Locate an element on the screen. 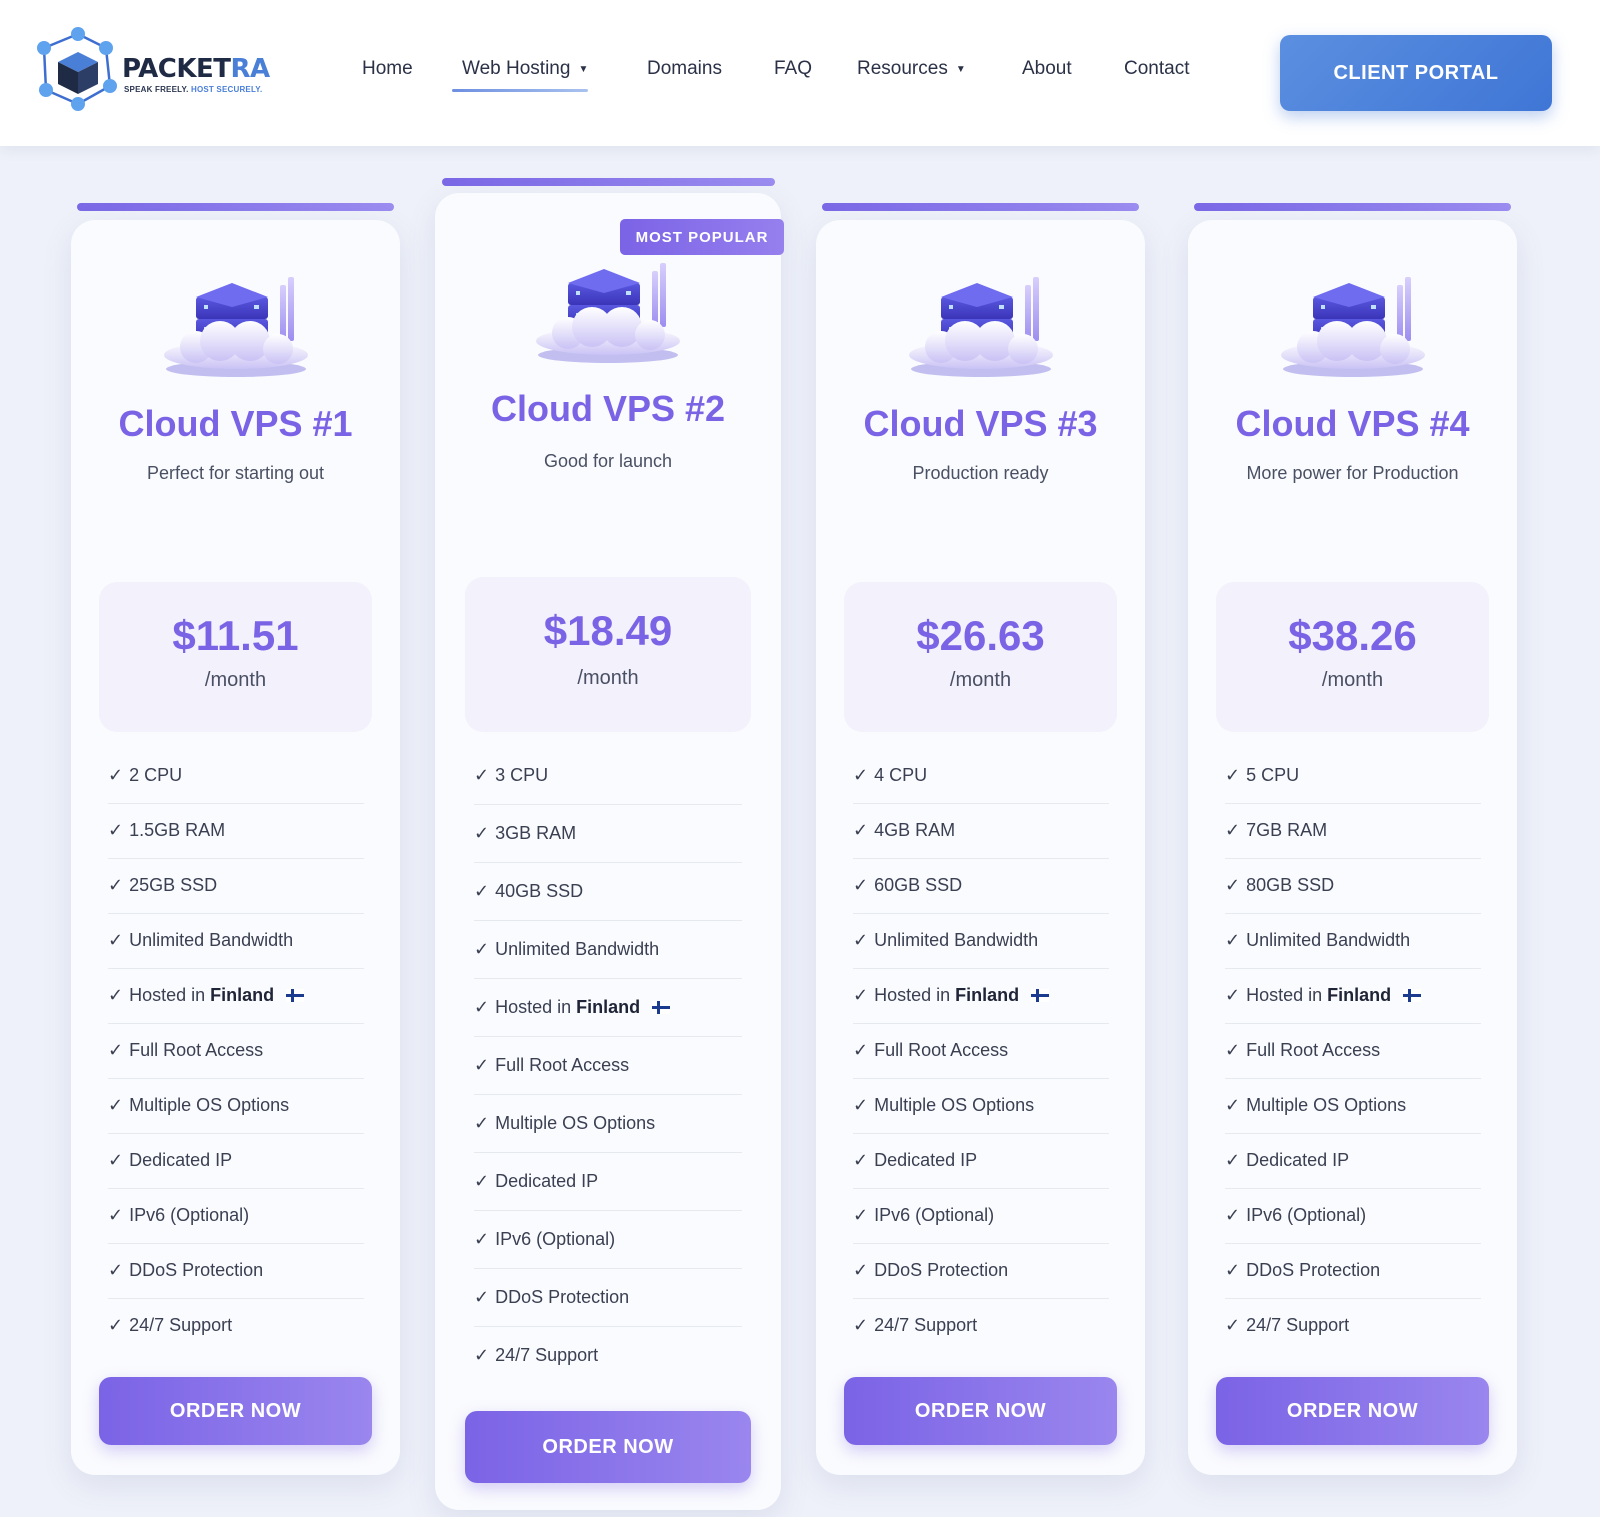 This screenshot has width=1600, height=1517. feature-text: Multiple OS Options is located at coordinates (209, 1105).